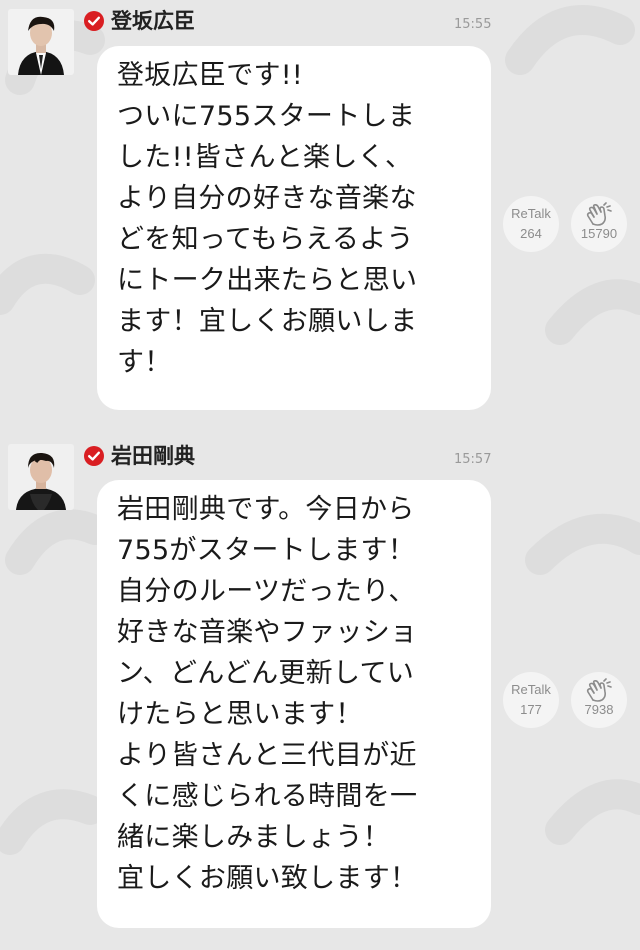 This screenshot has width=640, height=950. Describe the element at coordinates (531, 224) in the screenshot. I see `retalk-button: ReTalk 264` at that location.